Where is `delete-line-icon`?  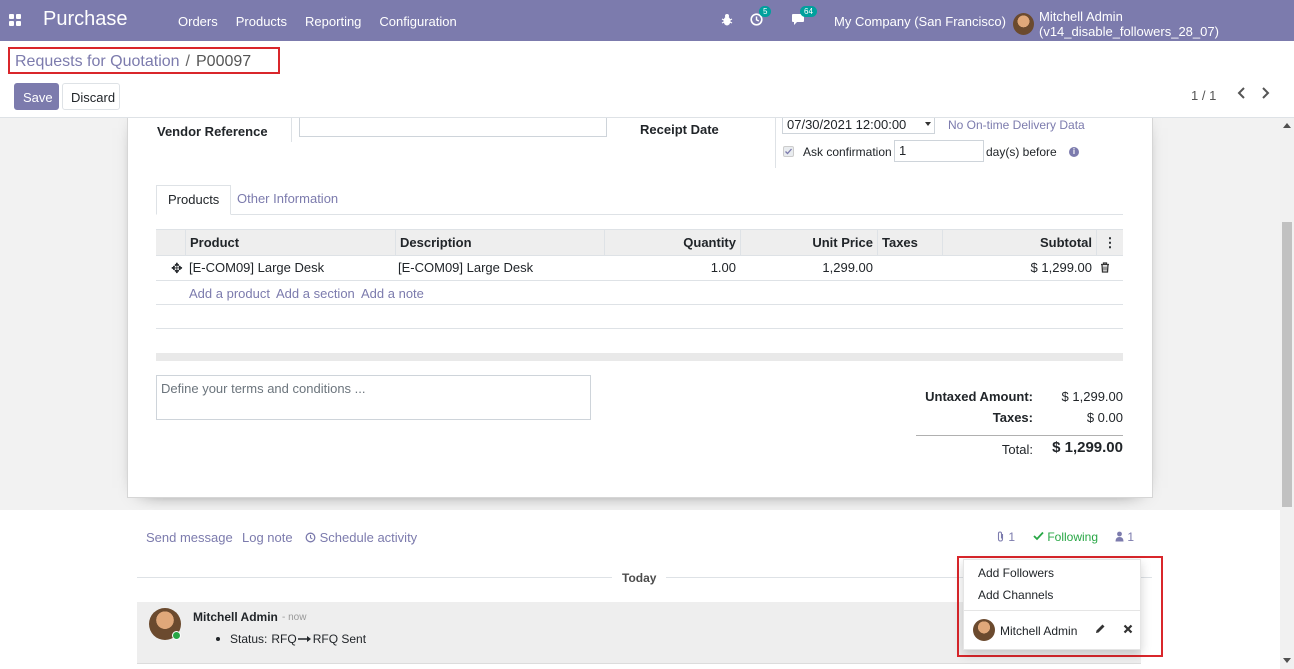
delete-line-icon is located at coordinates (1104, 268).